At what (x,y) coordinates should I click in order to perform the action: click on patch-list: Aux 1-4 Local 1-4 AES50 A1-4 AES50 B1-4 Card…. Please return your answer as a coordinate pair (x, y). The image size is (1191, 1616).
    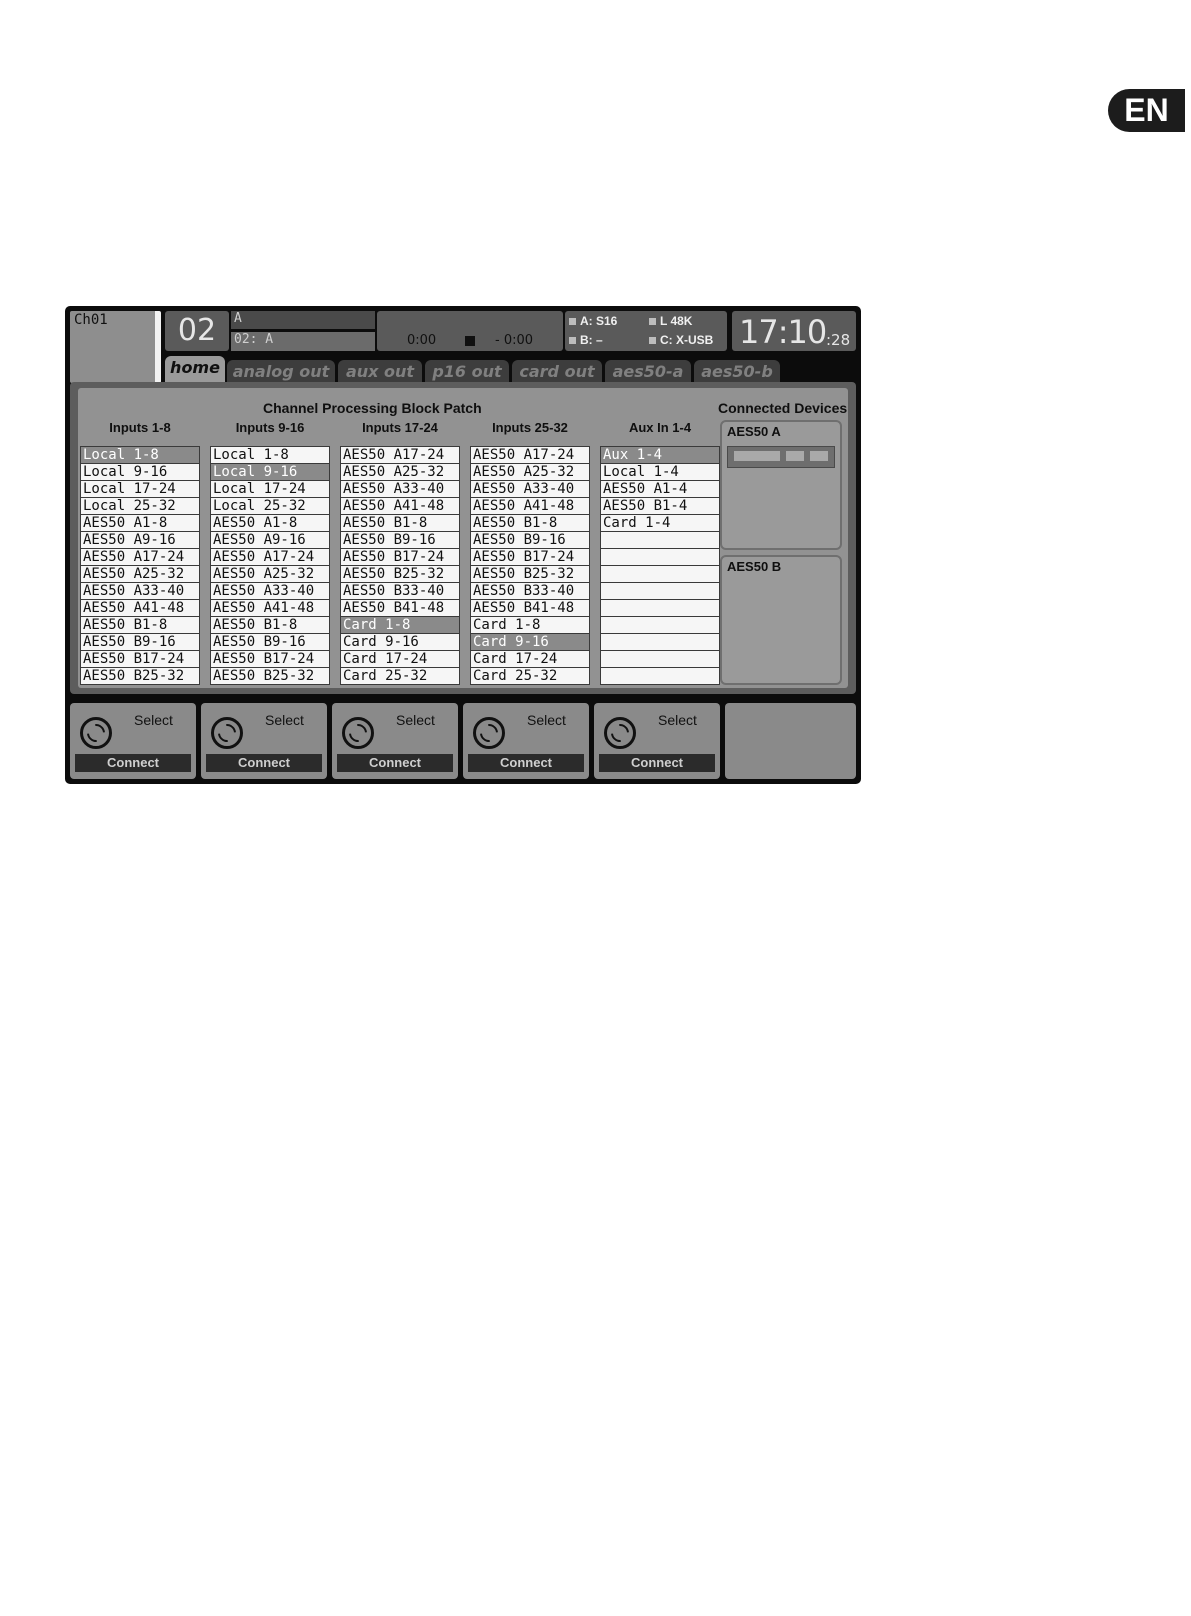
    Looking at the image, I should click on (660, 565).